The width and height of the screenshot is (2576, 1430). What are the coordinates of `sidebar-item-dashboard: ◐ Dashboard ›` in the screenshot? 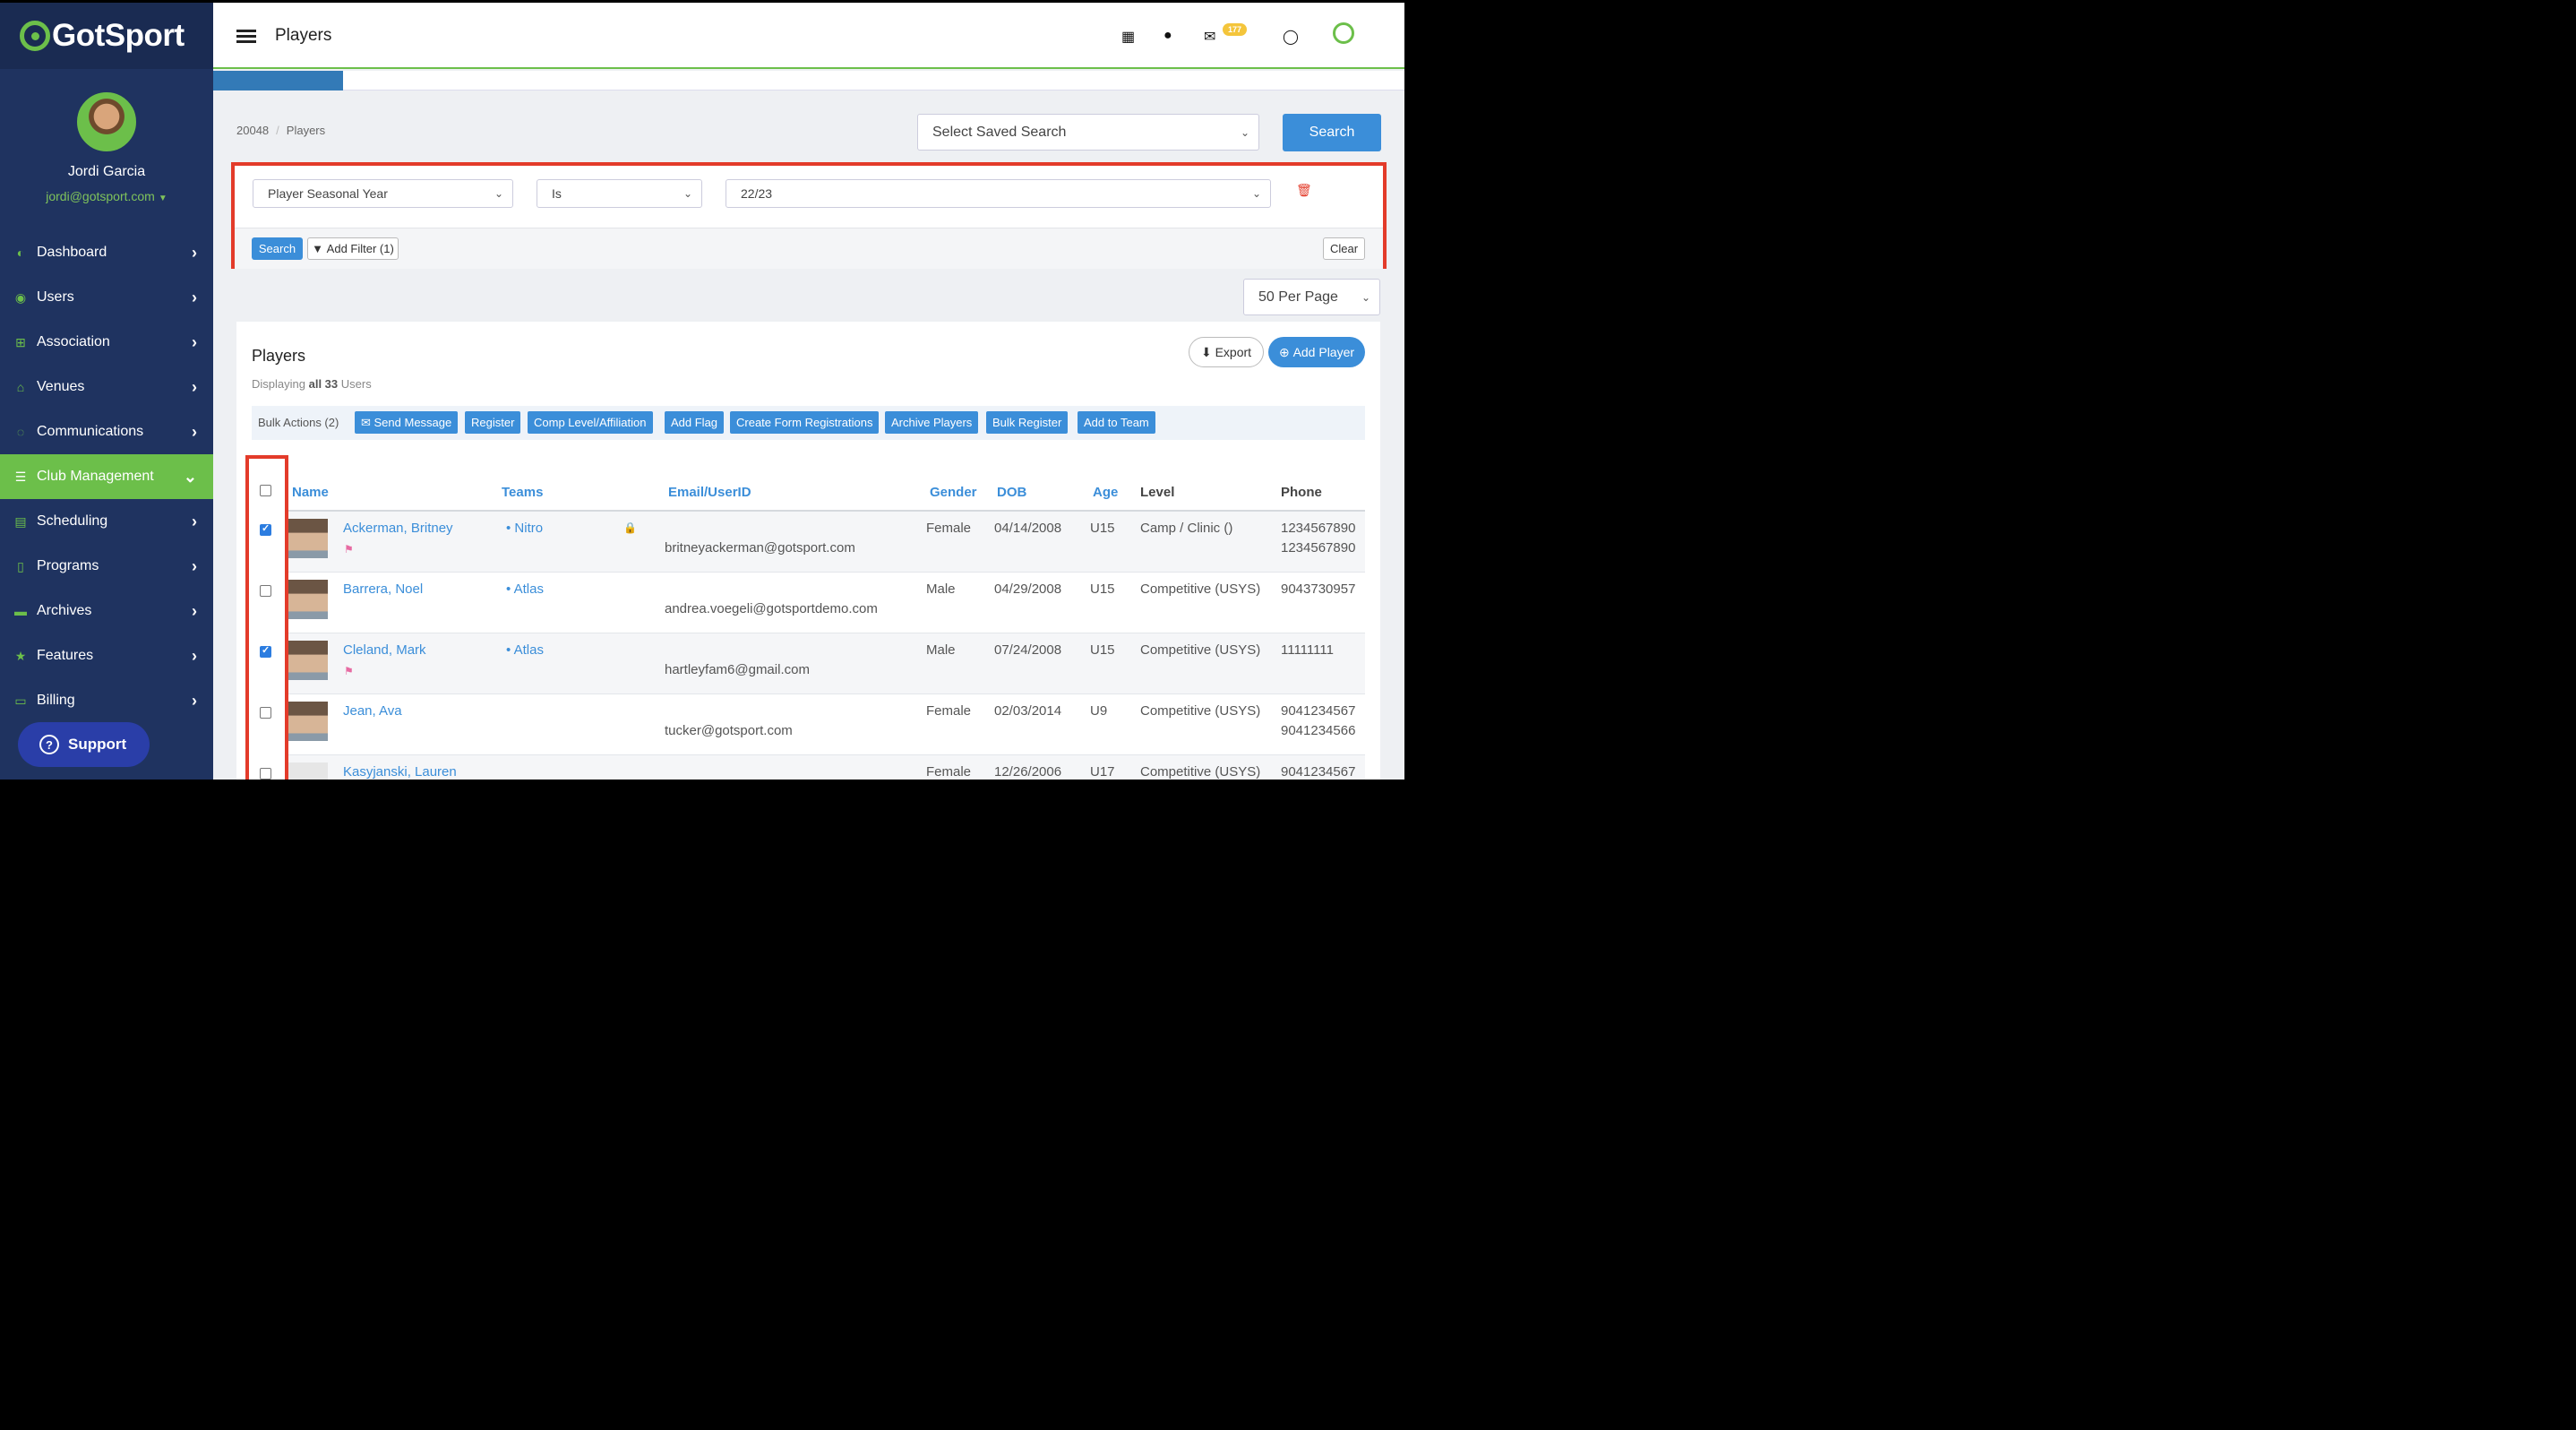 It's located at (106, 252).